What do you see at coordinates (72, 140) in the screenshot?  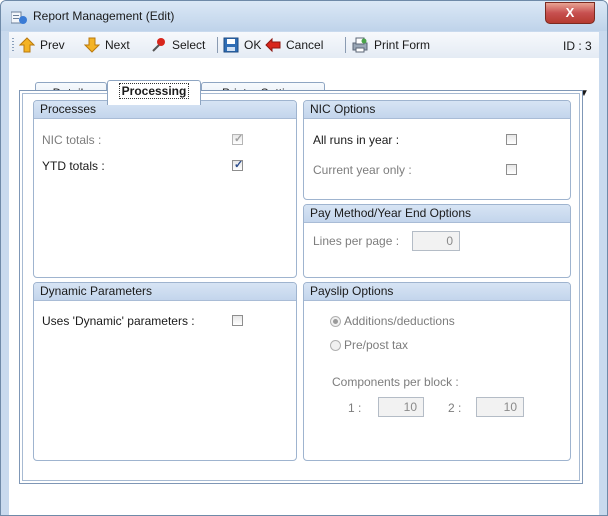 I see `nic-totals-label: NIC totals :` at bounding box center [72, 140].